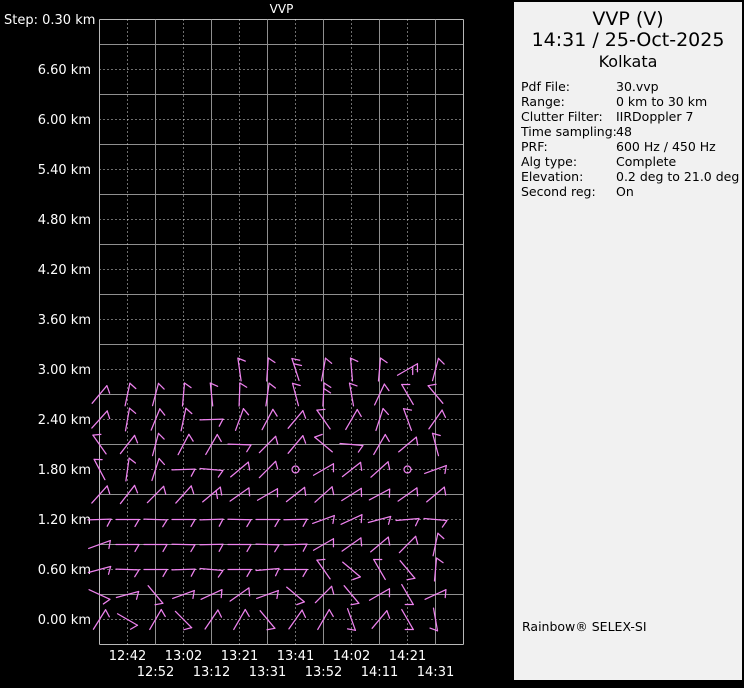 This screenshot has height=688, width=744. I want to click on y-axis-label: 5.40 km, so click(64, 170).